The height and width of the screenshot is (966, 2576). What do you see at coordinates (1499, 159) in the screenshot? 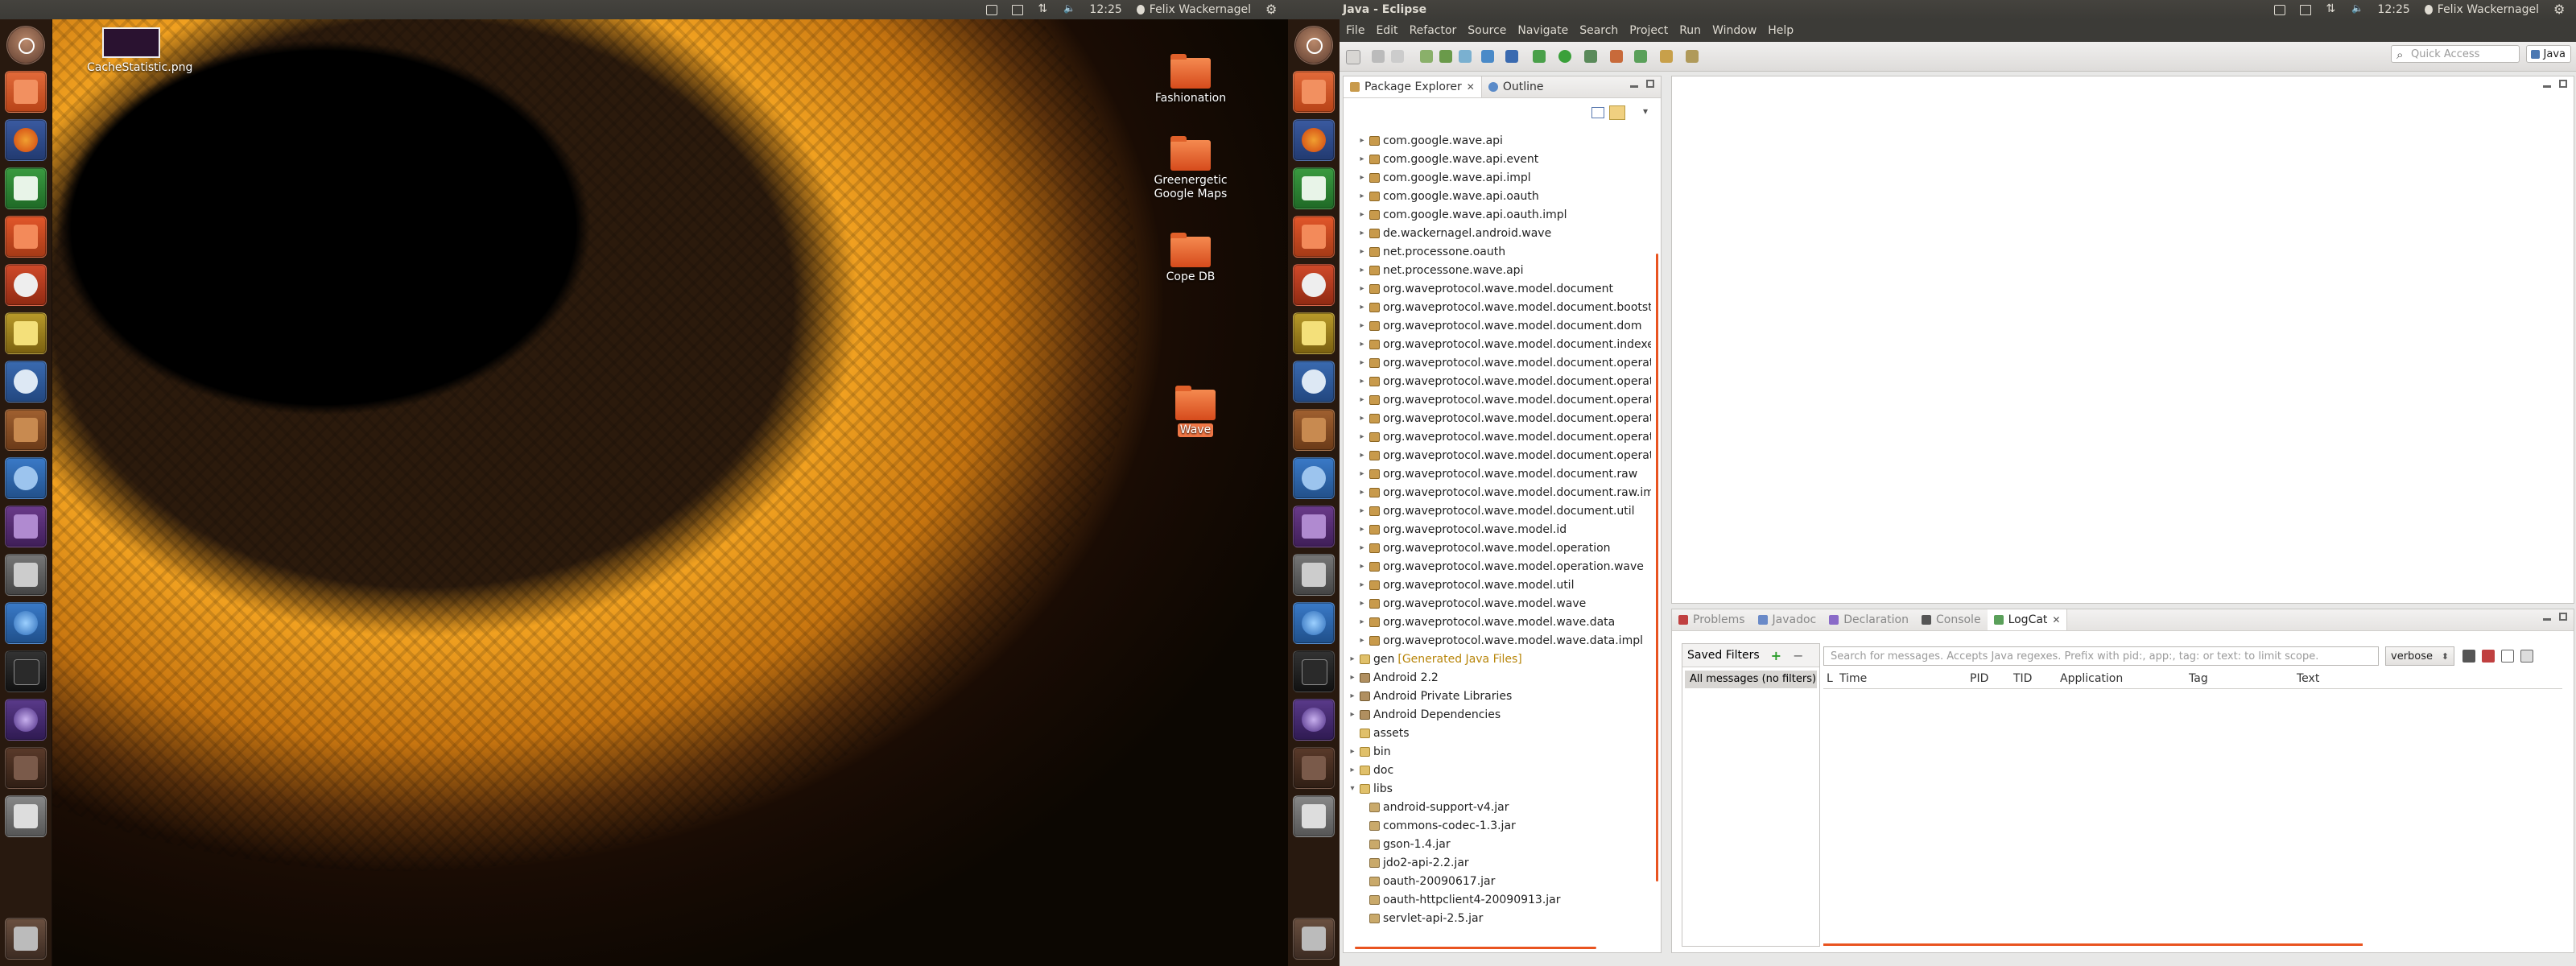
I see `tree-item: ▸ com.google.wave.api.event` at bounding box center [1499, 159].